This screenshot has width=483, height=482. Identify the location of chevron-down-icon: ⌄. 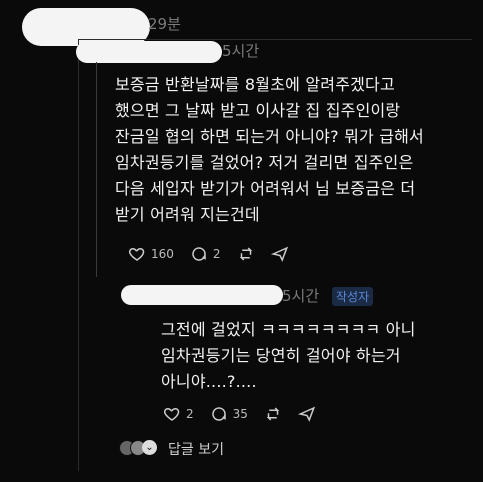
(149, 447).